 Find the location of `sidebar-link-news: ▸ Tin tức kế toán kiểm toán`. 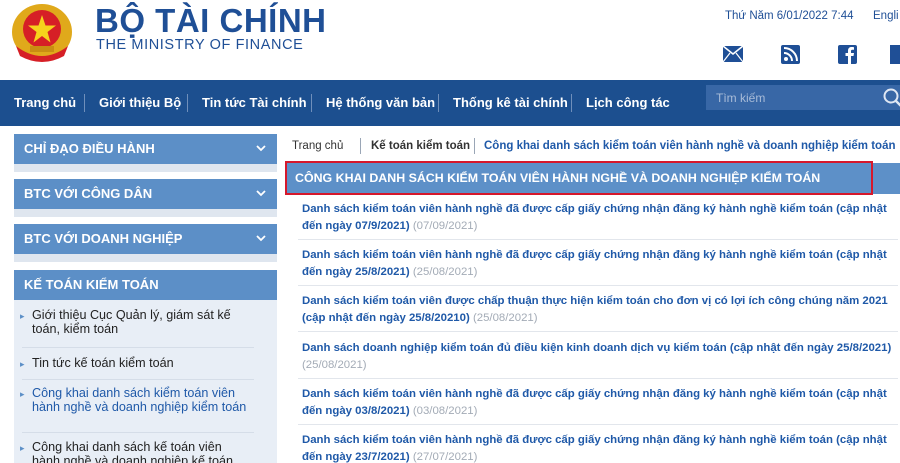

sidebar-link-news: ▸ Tin tức kế toán kiểm toán is located at coordinates (133, 363).